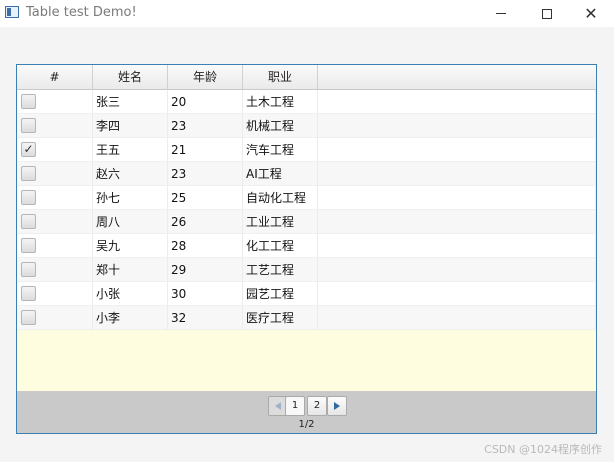 The width and height of the screenshot is (614, 462). I want to click on name-cell: 李四, so click(130, 126).